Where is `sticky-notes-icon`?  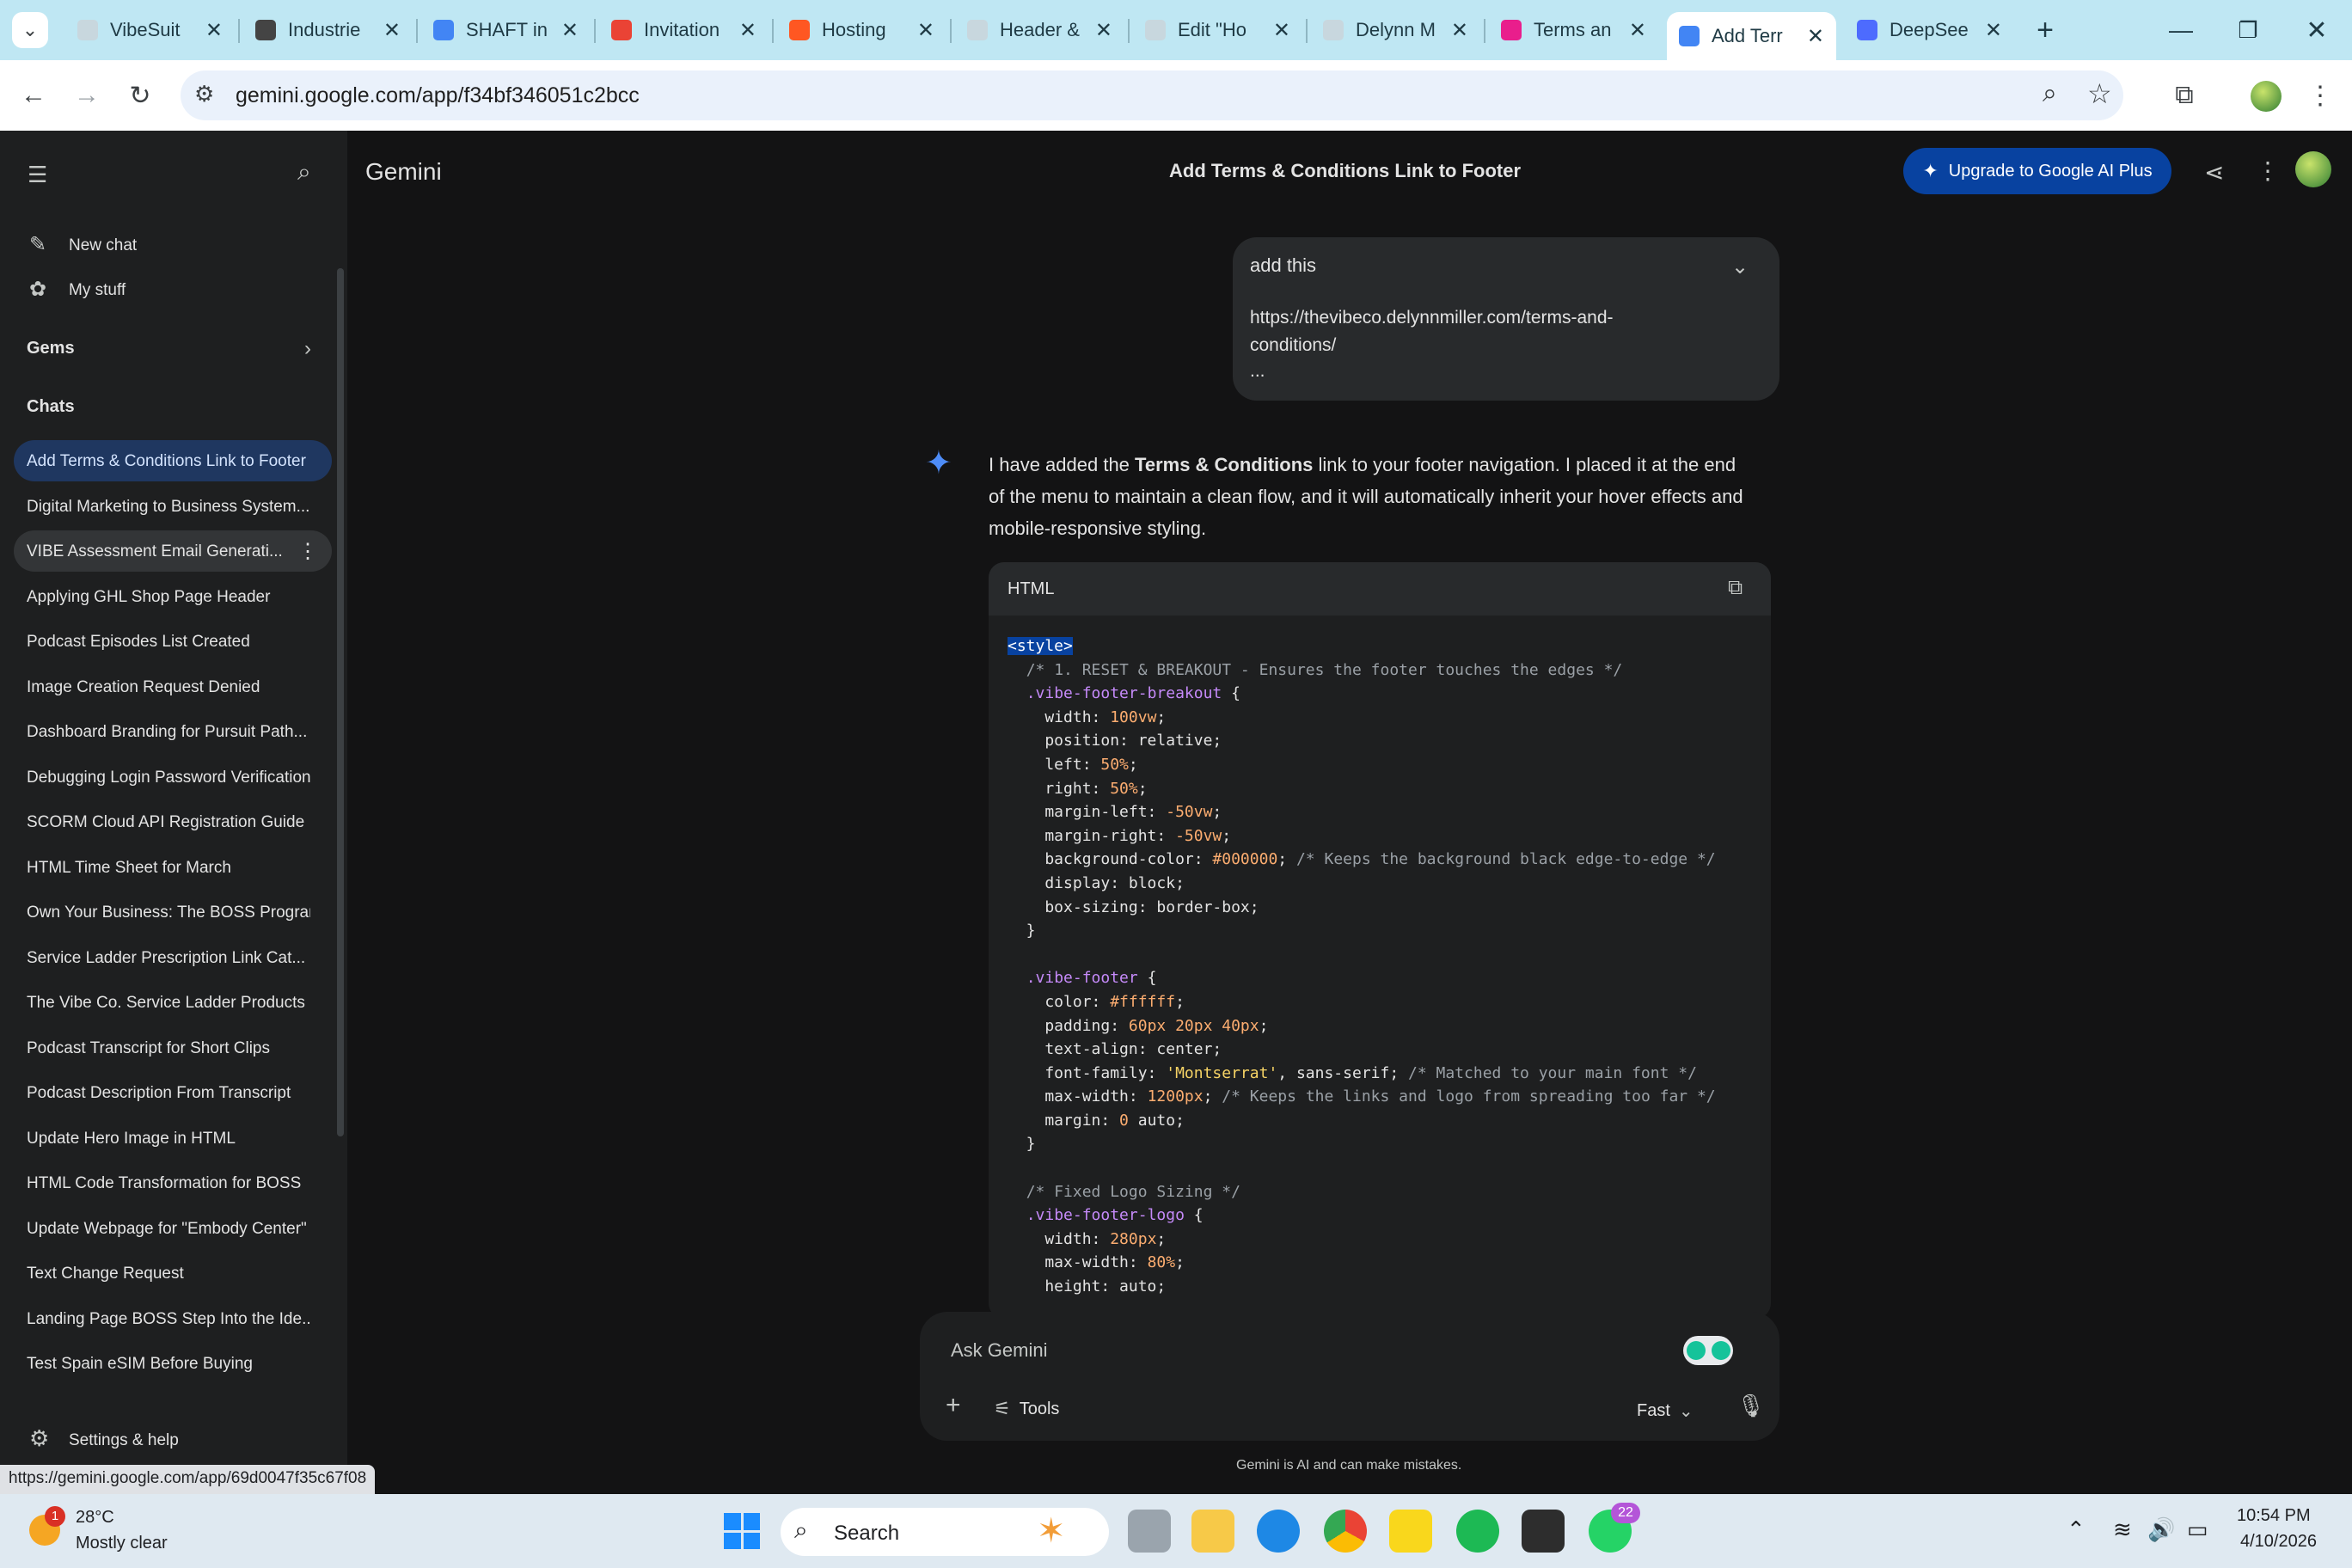
sticky-notes-icon is located at coordinates (1410, 1531).